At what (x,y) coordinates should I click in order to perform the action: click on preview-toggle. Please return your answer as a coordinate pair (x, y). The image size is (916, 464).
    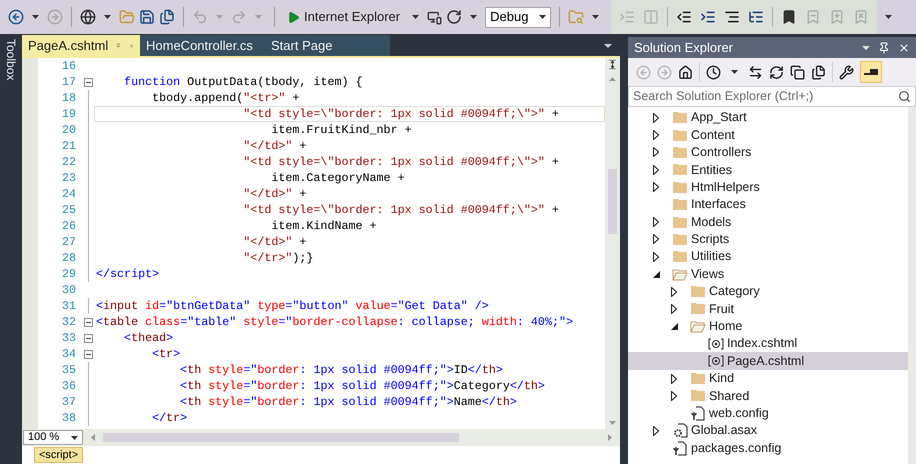
    Looking at the image, I should click on (871, 72).